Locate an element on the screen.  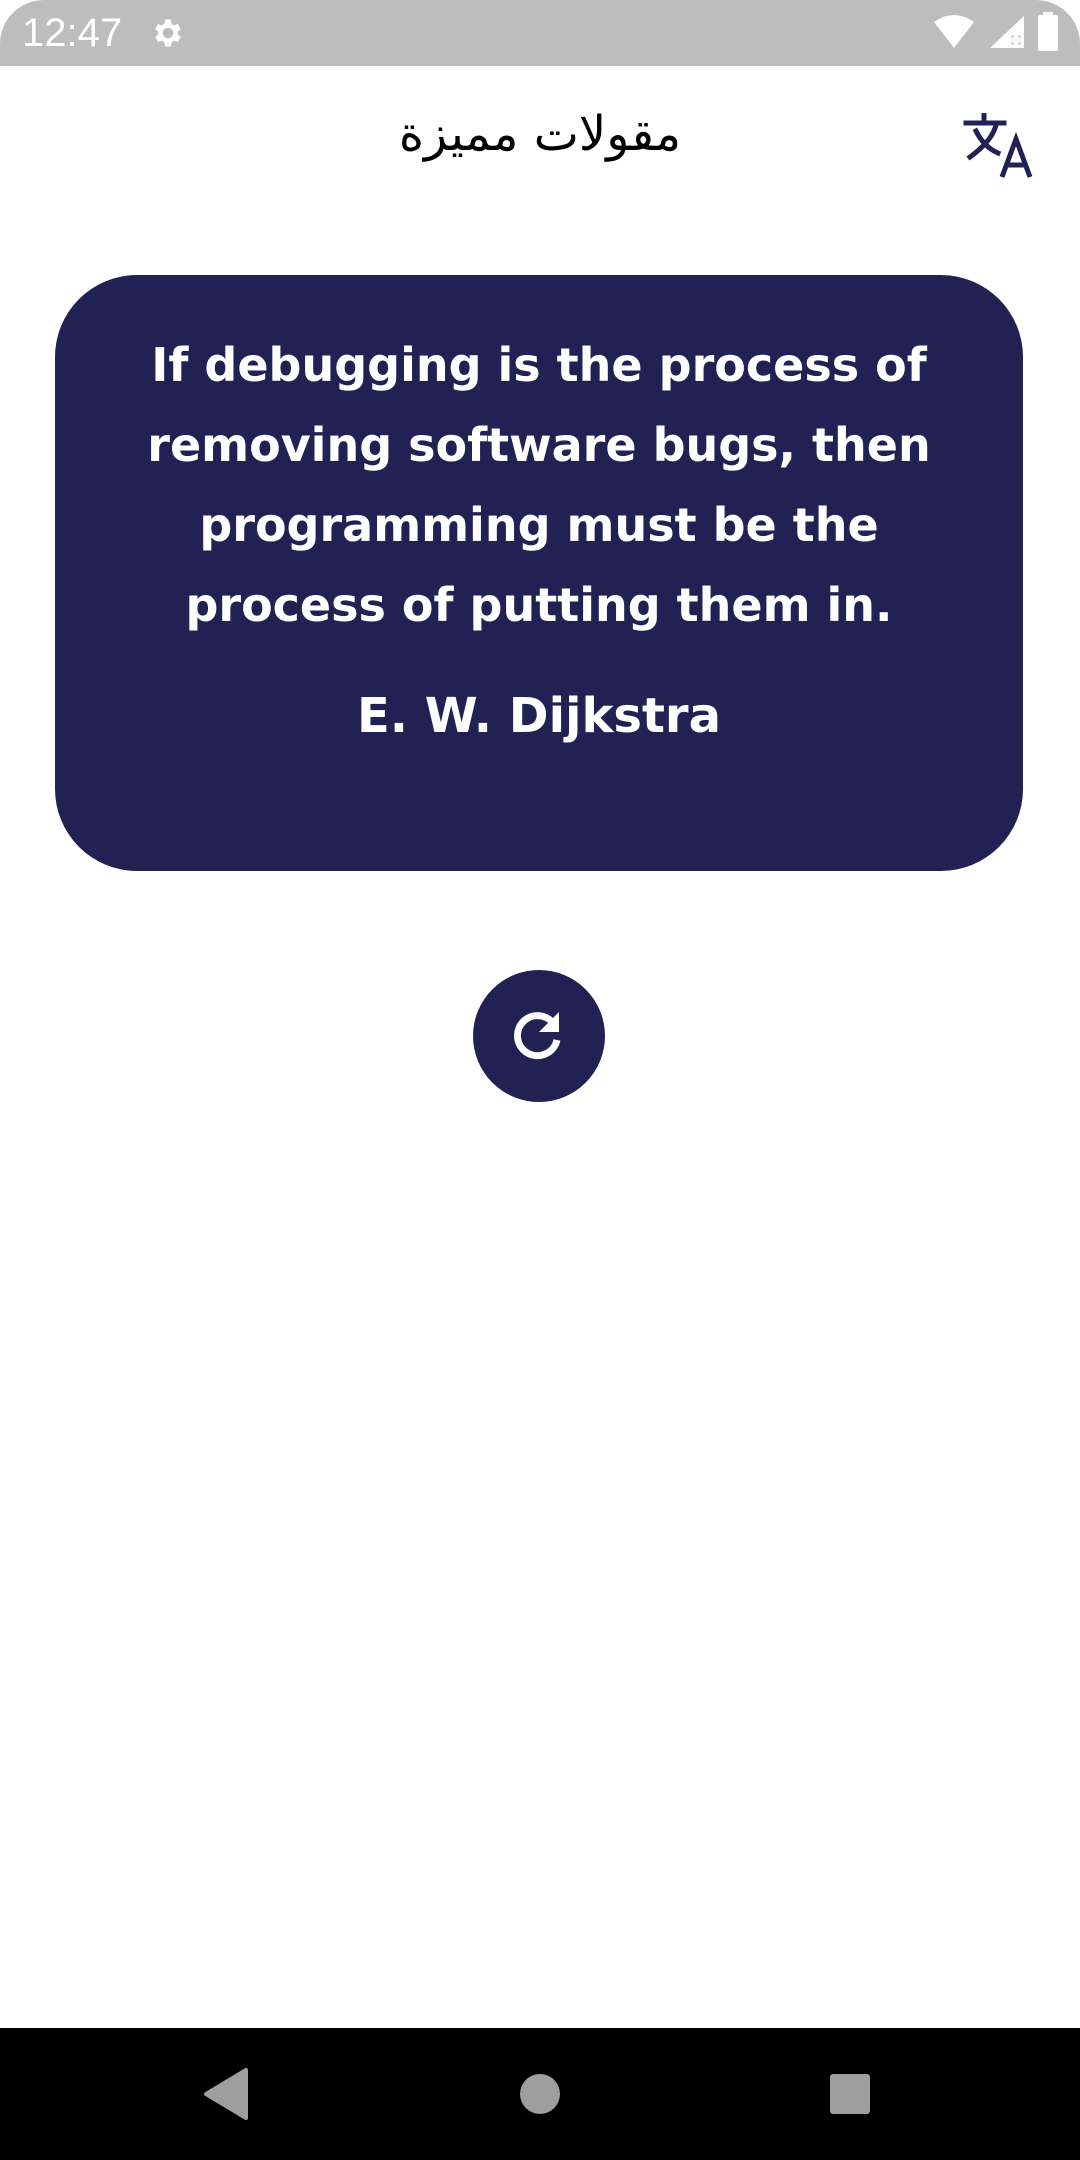
refresh-icon is located at coordinates (539, 1036).